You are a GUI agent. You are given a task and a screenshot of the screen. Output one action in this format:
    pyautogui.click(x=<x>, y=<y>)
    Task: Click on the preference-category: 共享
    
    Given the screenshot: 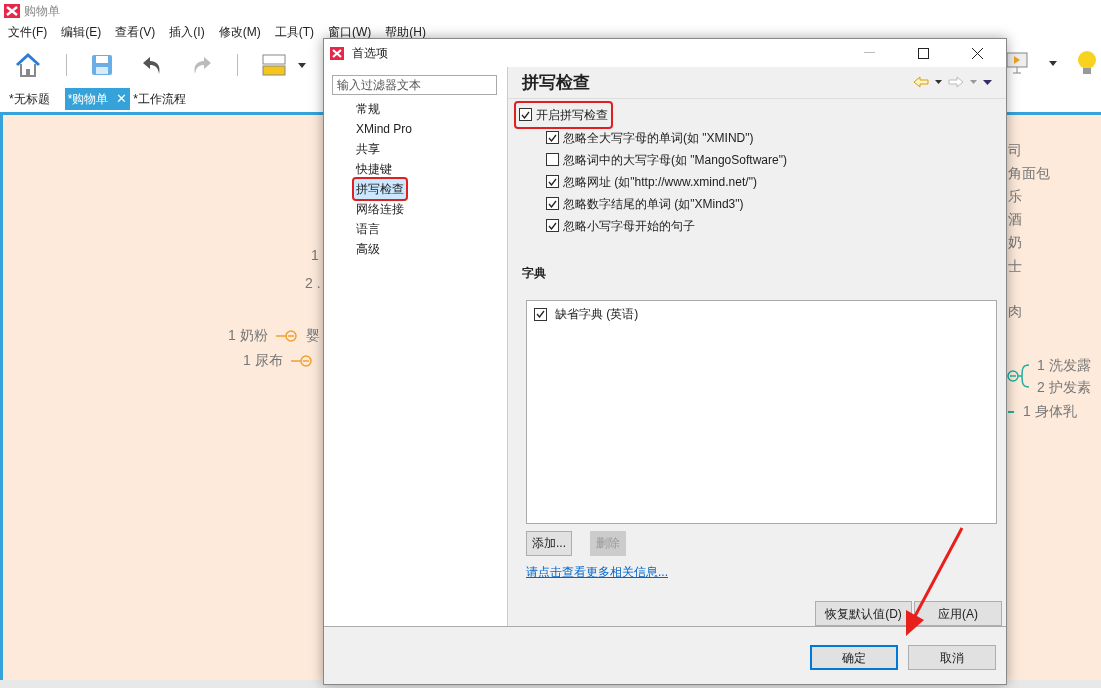 What is the action you would take?
    pyautogui.click(x=368, y=149)
    